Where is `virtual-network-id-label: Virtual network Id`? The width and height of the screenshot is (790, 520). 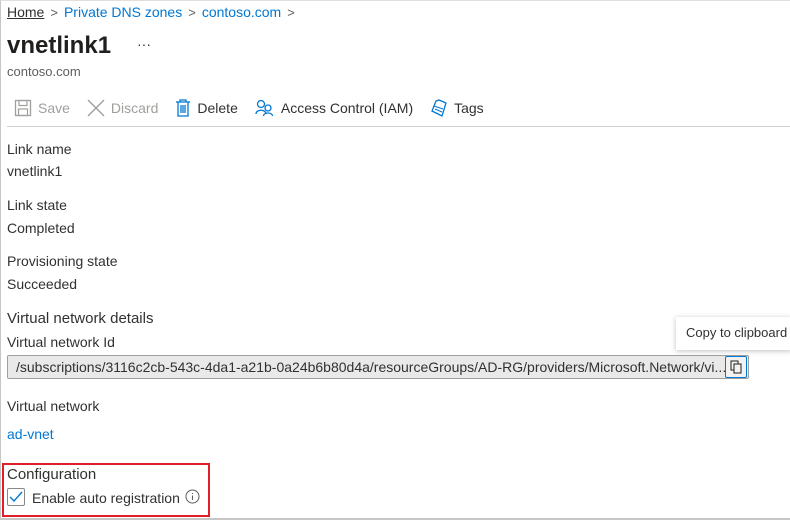
virtual-network-id-label: Virtual network Id is located at coordinates (61, 342).